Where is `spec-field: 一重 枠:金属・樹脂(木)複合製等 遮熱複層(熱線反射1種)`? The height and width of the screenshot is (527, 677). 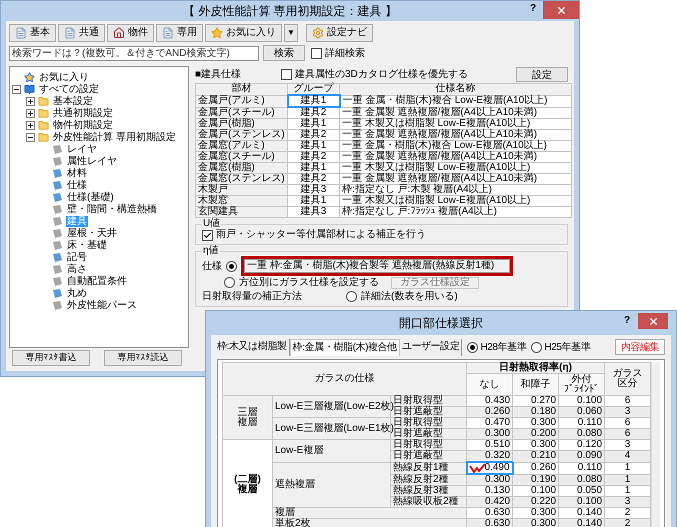
spec-field: 一重 枠:金属・樹脂(木)複合製等 遮熱複層(熱線反射1種) is located at coordinates (377, 266).